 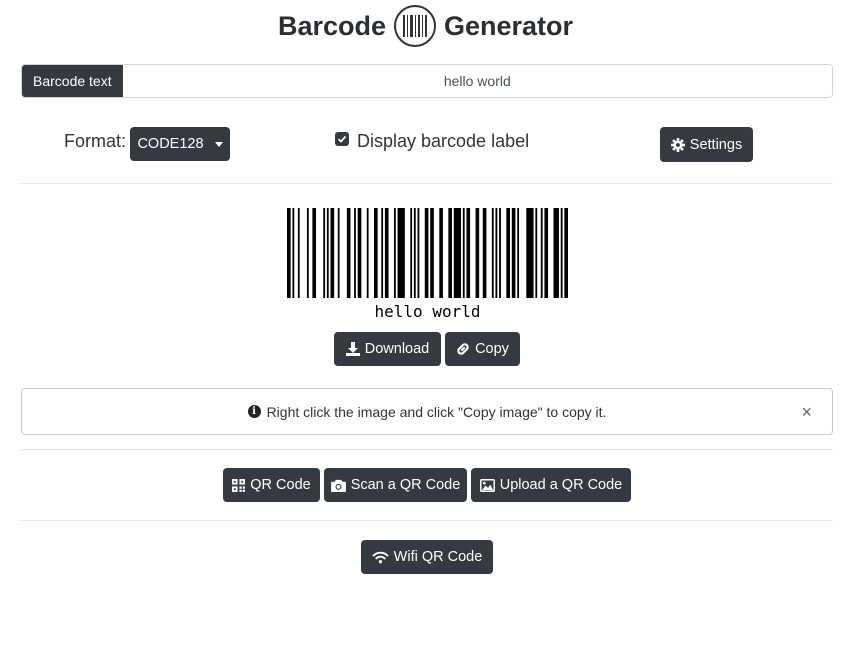 I want to click on copy-button: Copy, so click(x=482, y=349).